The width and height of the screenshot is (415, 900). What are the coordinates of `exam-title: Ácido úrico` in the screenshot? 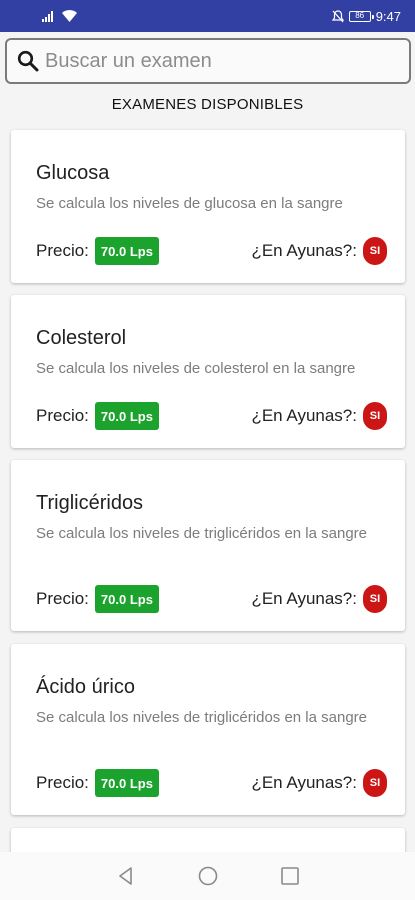 It's located at (85, 687).